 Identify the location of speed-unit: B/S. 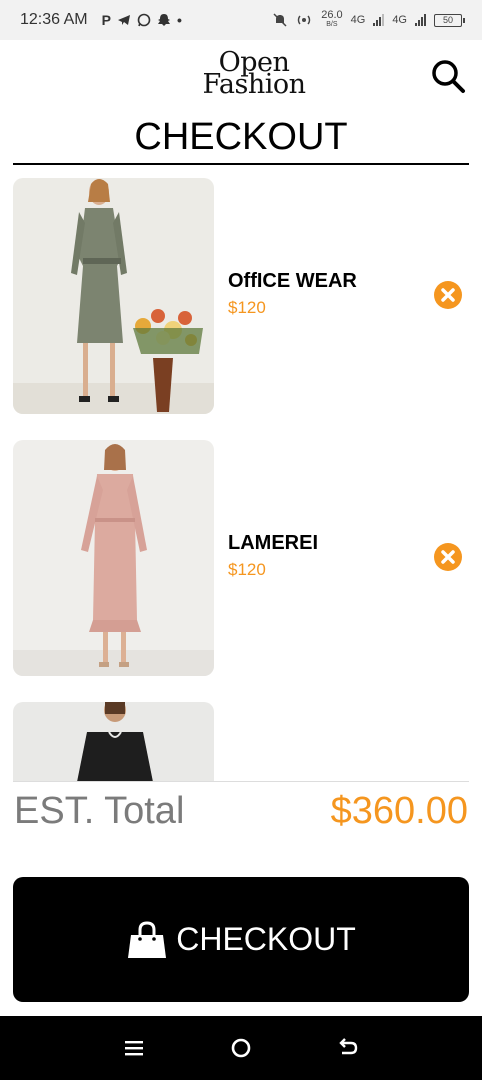
(332, 24).